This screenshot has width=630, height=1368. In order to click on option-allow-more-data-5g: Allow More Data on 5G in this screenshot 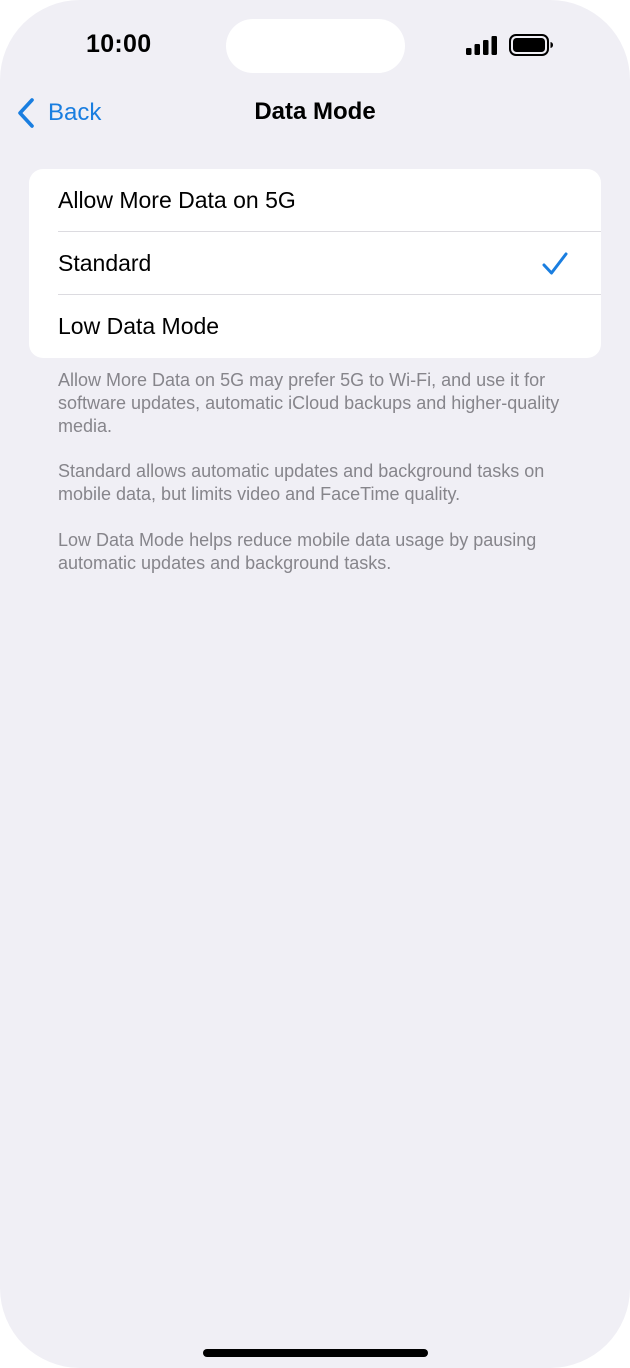, I will do `click(315, 200)`.